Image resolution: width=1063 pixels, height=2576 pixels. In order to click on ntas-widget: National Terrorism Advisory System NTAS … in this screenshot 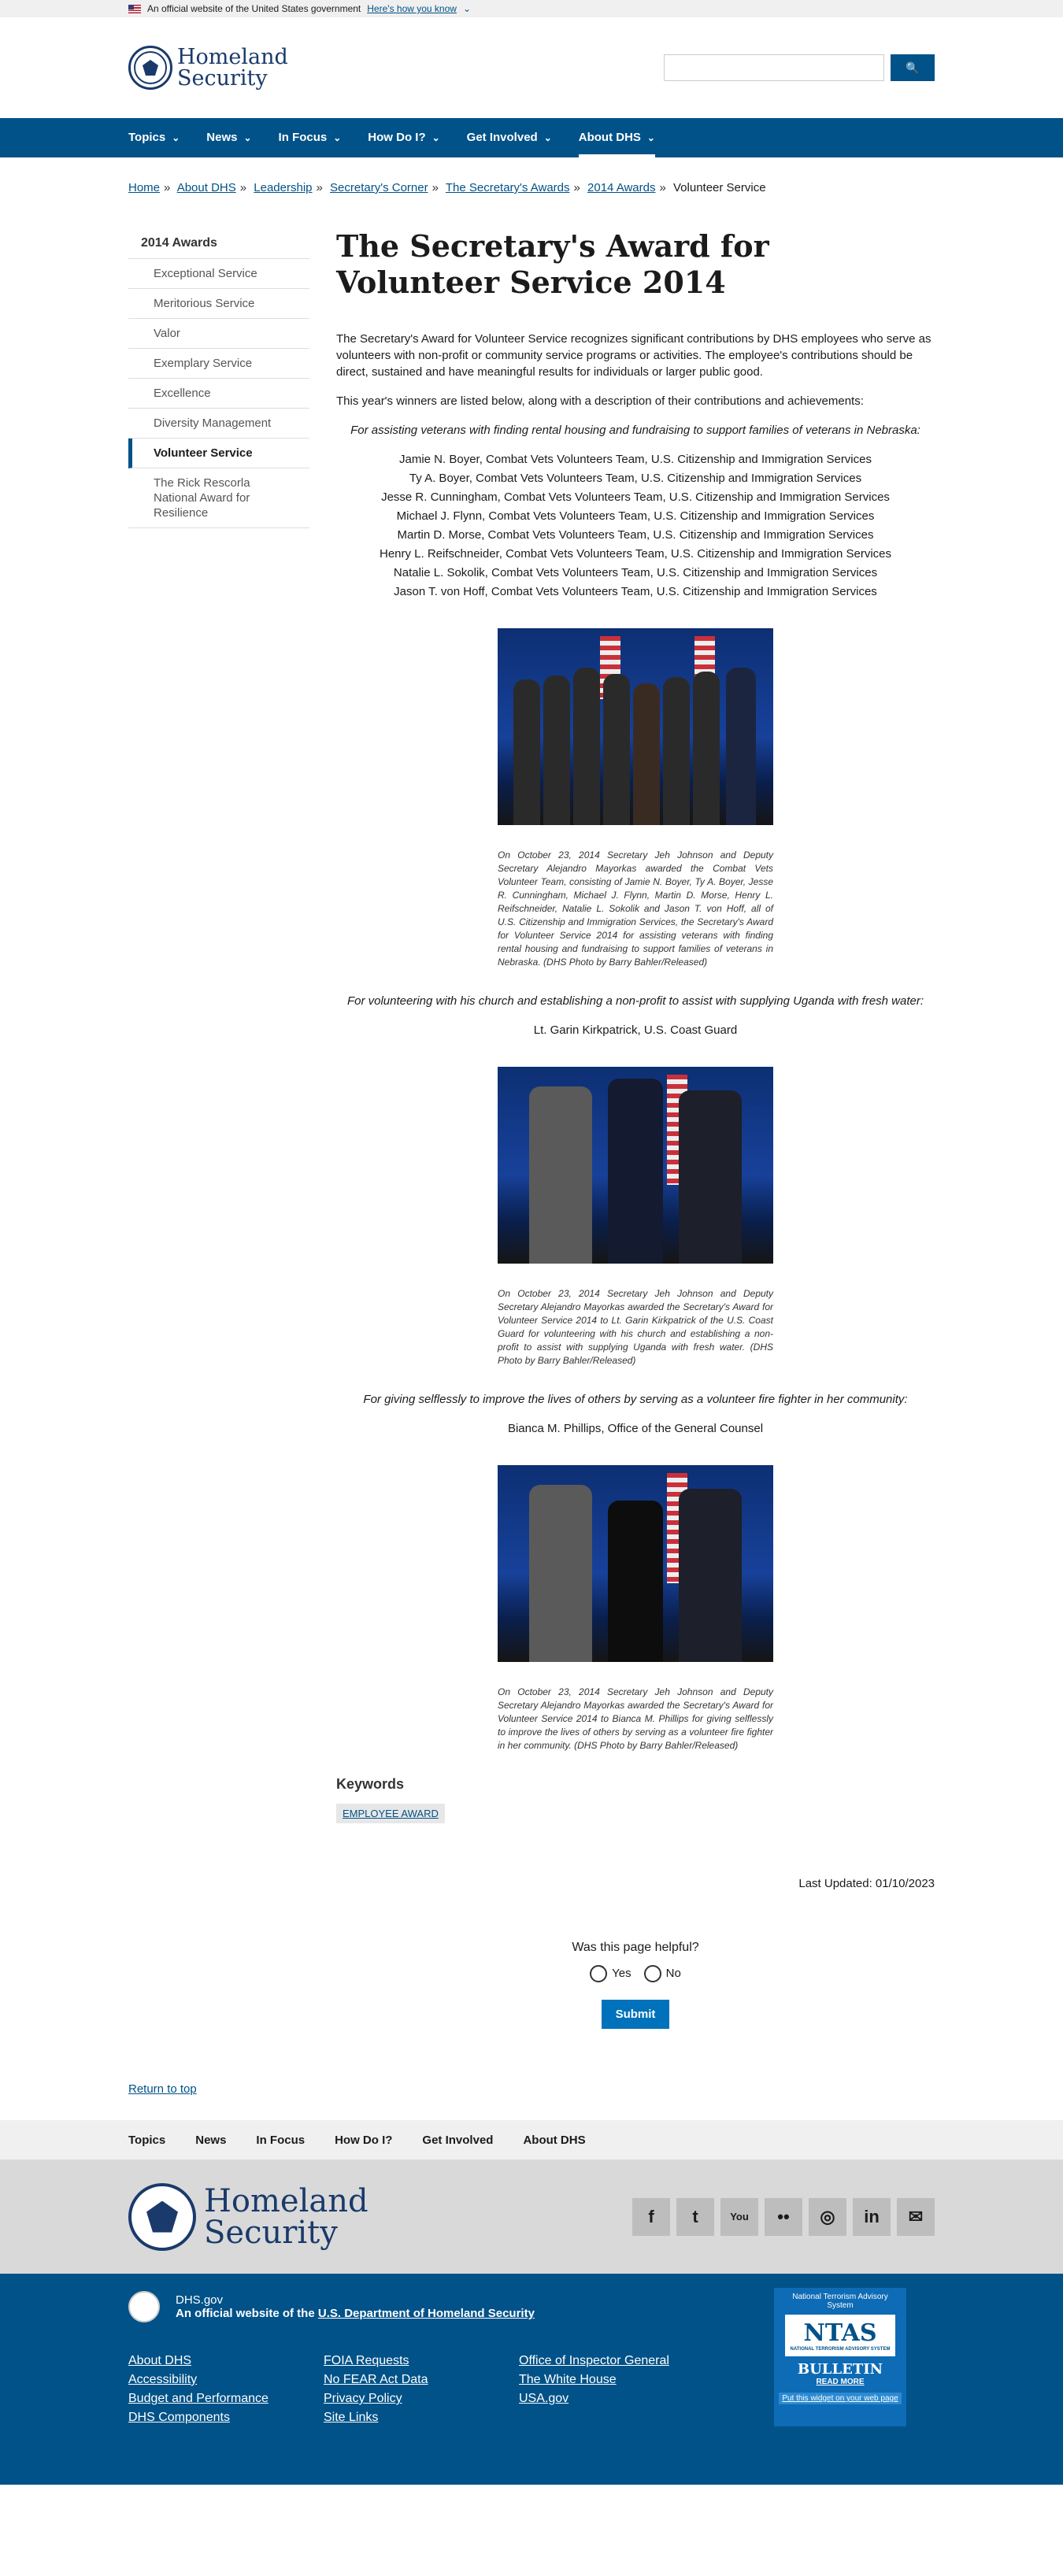, I will do `click(840, 2357)`.